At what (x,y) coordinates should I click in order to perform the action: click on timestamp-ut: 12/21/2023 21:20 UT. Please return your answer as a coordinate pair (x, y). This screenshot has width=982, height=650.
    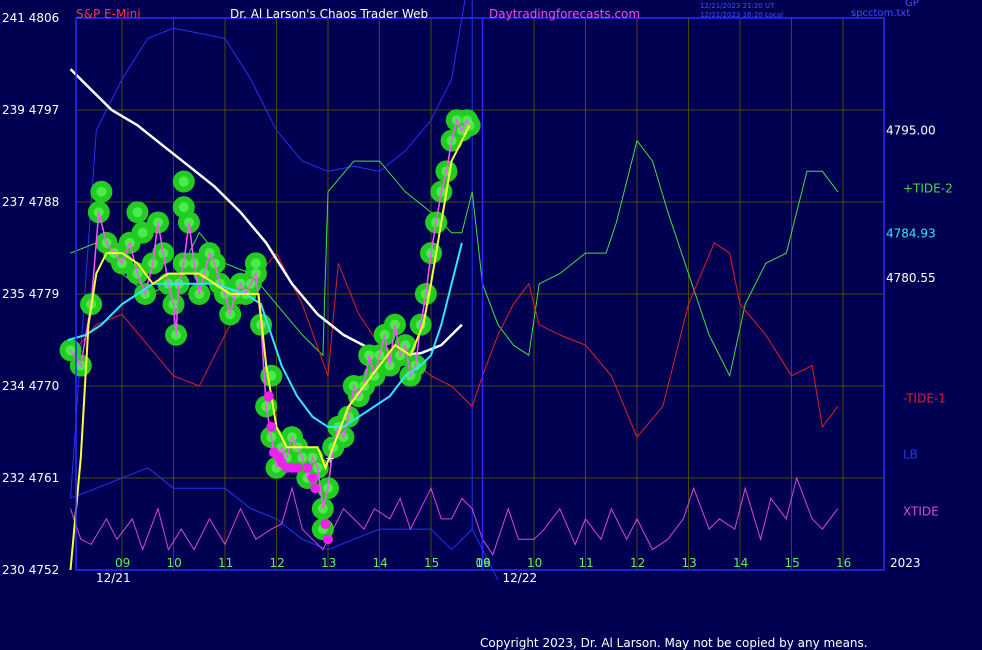
    Looking at the image, I should click on (737, 6).